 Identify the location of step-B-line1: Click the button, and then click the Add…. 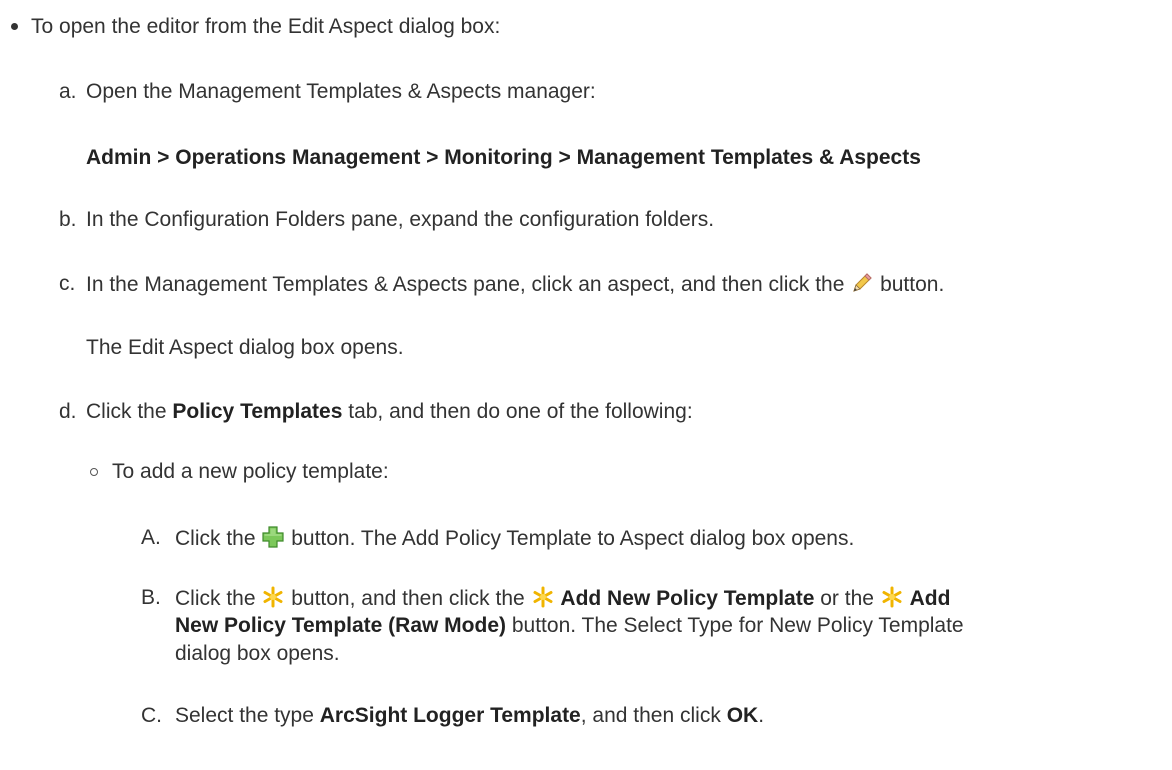
(563, 597).